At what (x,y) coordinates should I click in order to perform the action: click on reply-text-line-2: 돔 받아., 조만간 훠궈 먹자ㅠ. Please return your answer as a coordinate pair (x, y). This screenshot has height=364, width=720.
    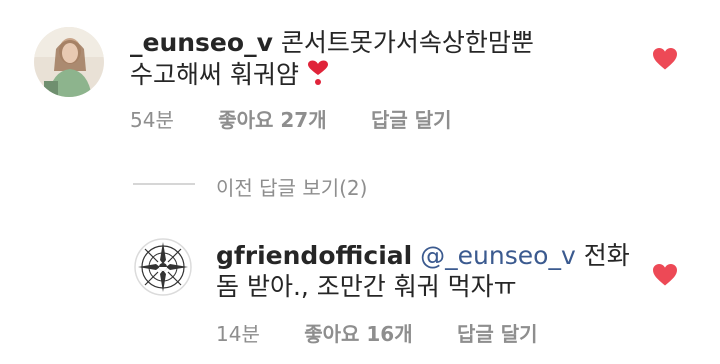
    Looking at the image, I should click on (366, 286).